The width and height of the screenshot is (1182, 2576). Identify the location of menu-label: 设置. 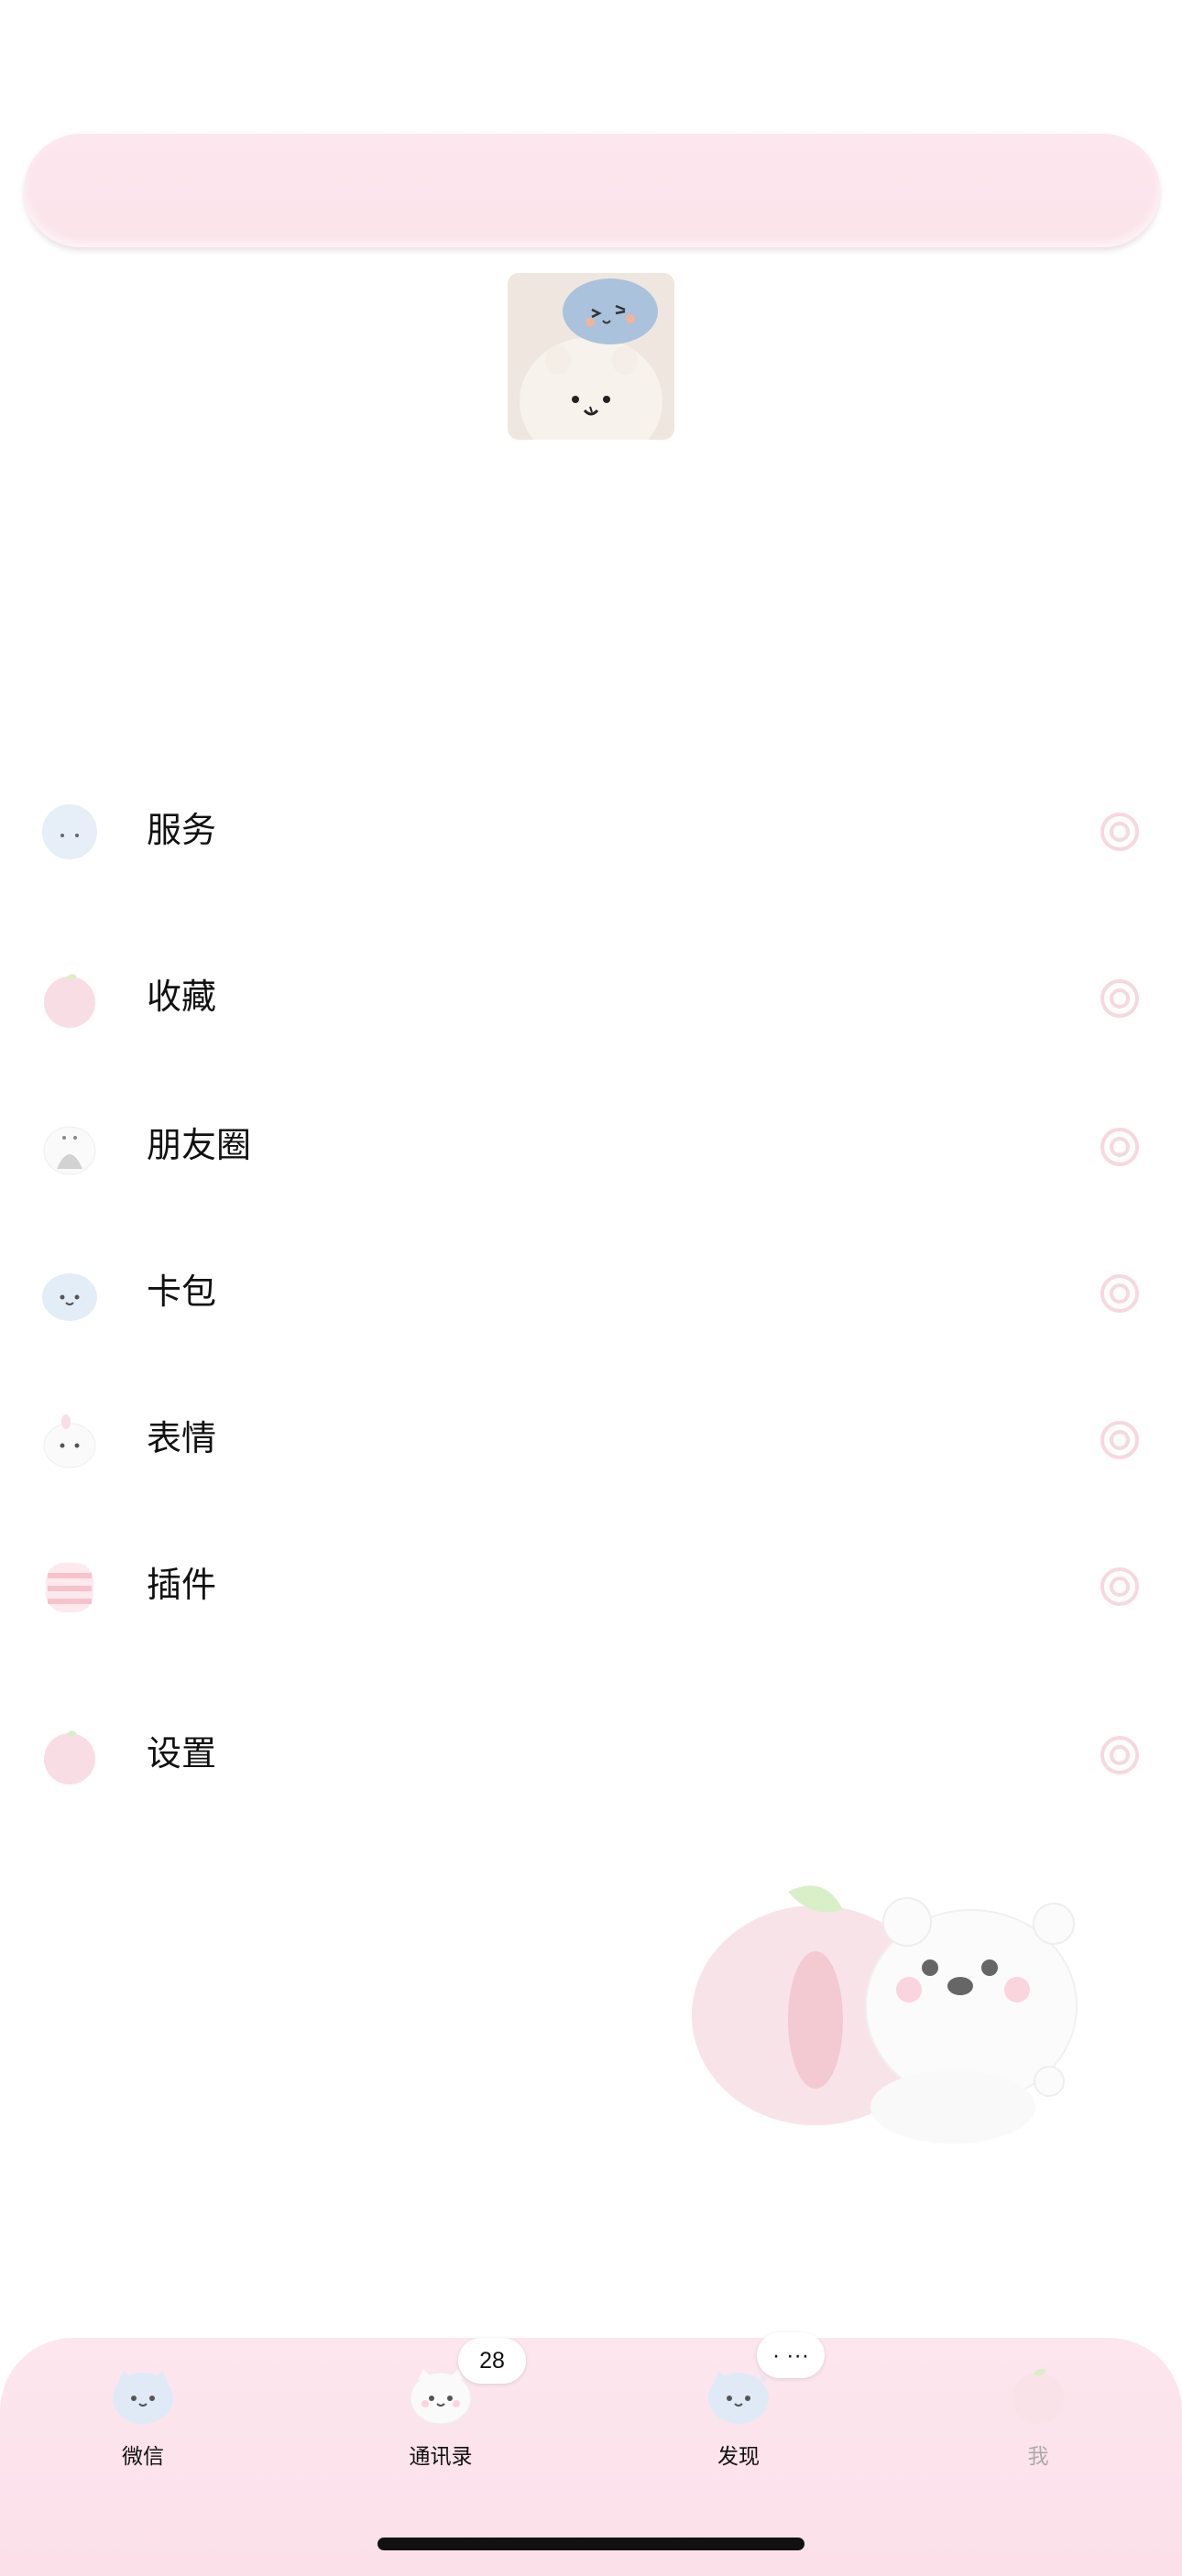
(182, 1755).